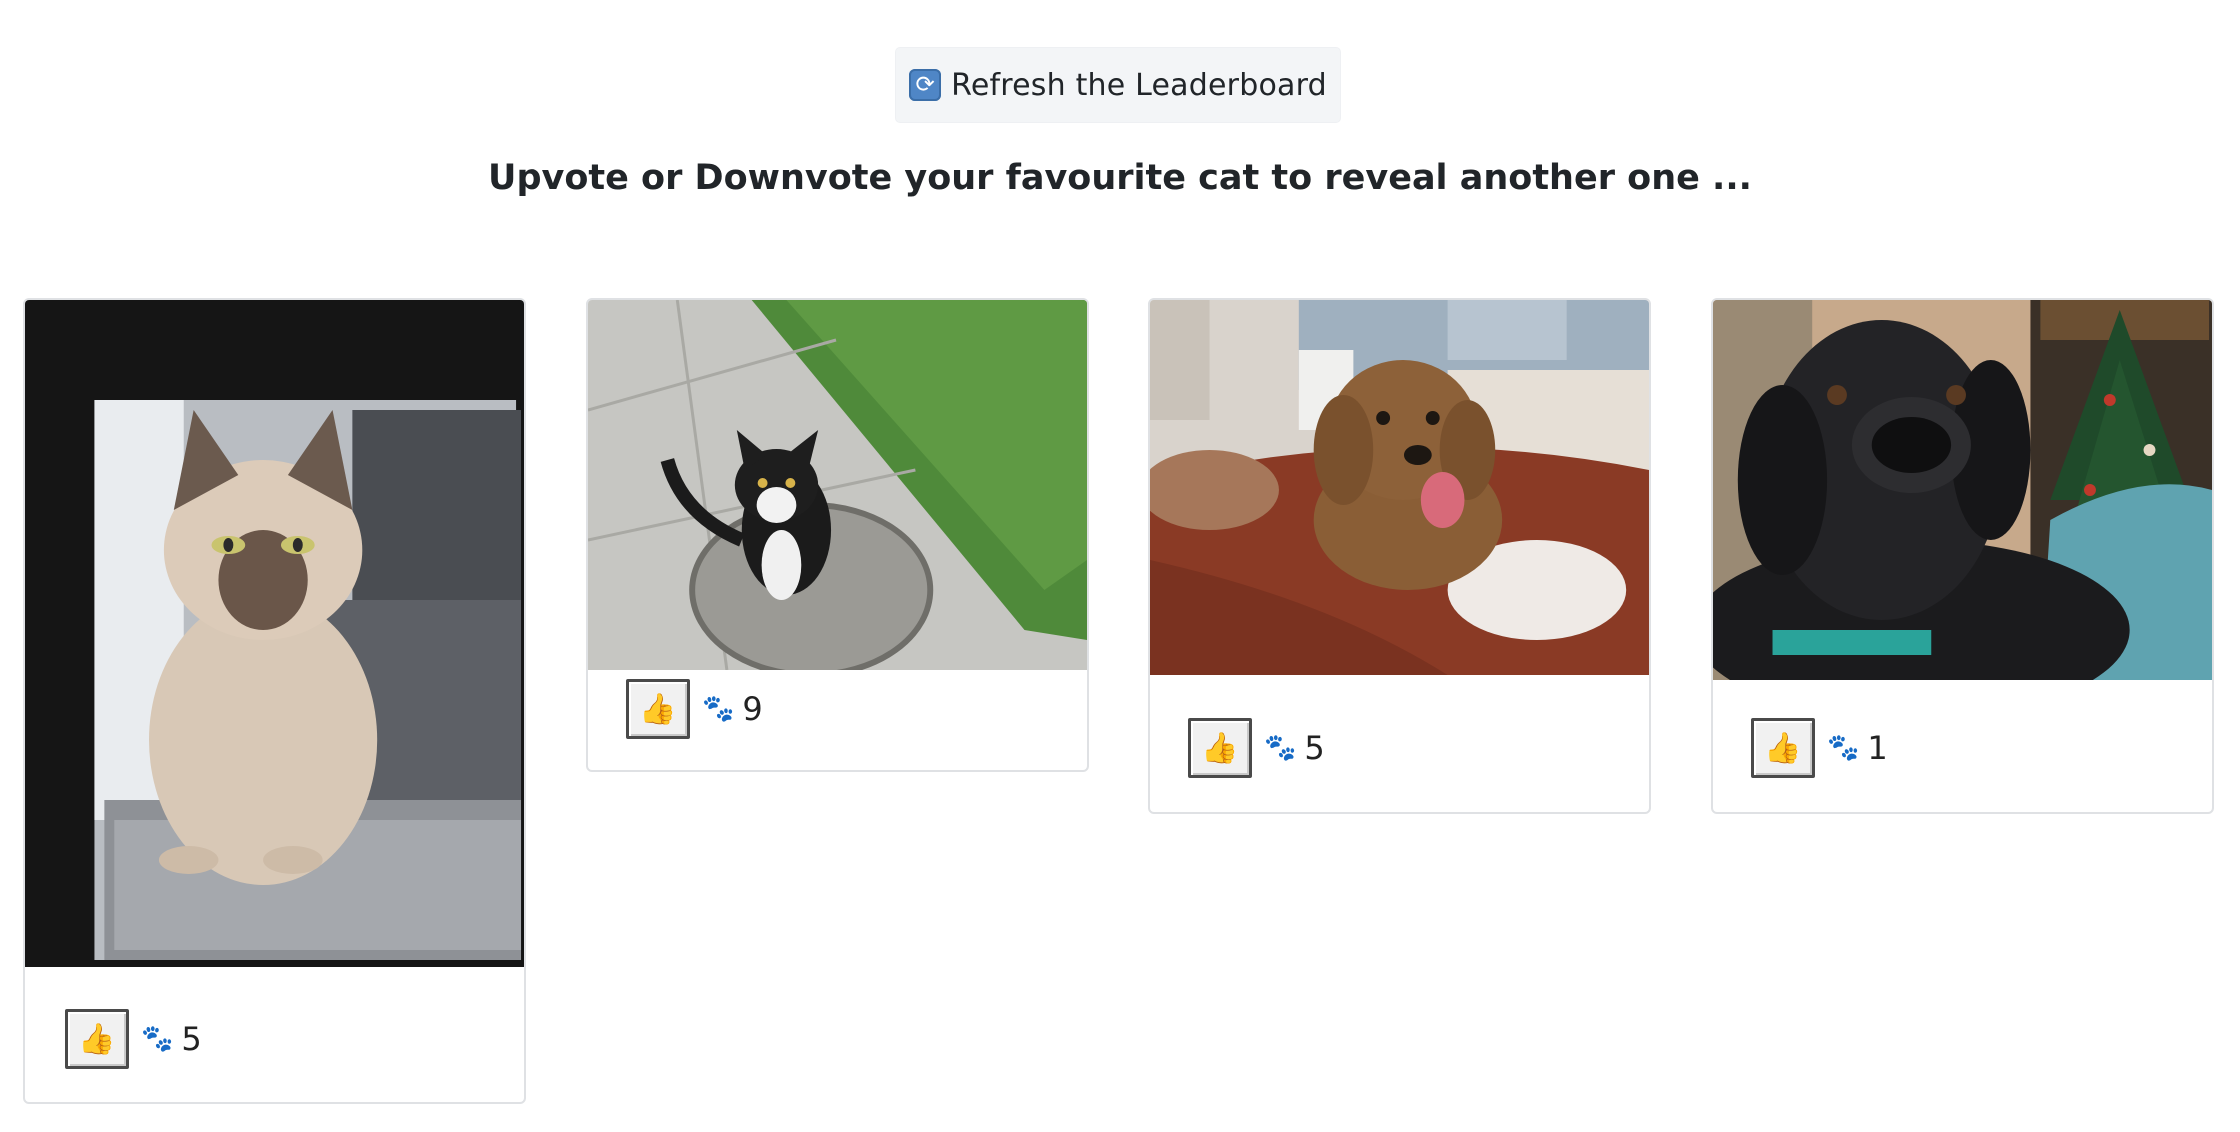 The width and height of the screenshot is (2240, 1132). I want to click on vote-count: 9, so click(752, 709).